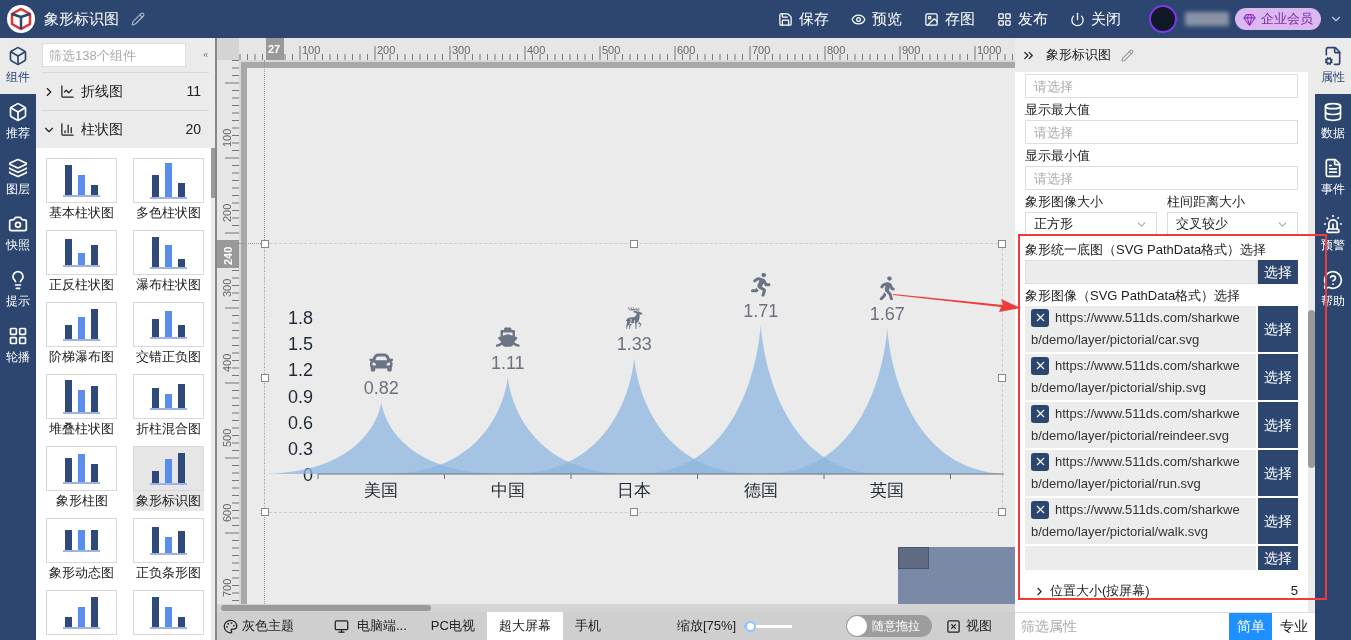  What do you see at coordinates (911, 50) in the screenshot?
I see `ruler-label: 900` at bounding box center [911, 50].